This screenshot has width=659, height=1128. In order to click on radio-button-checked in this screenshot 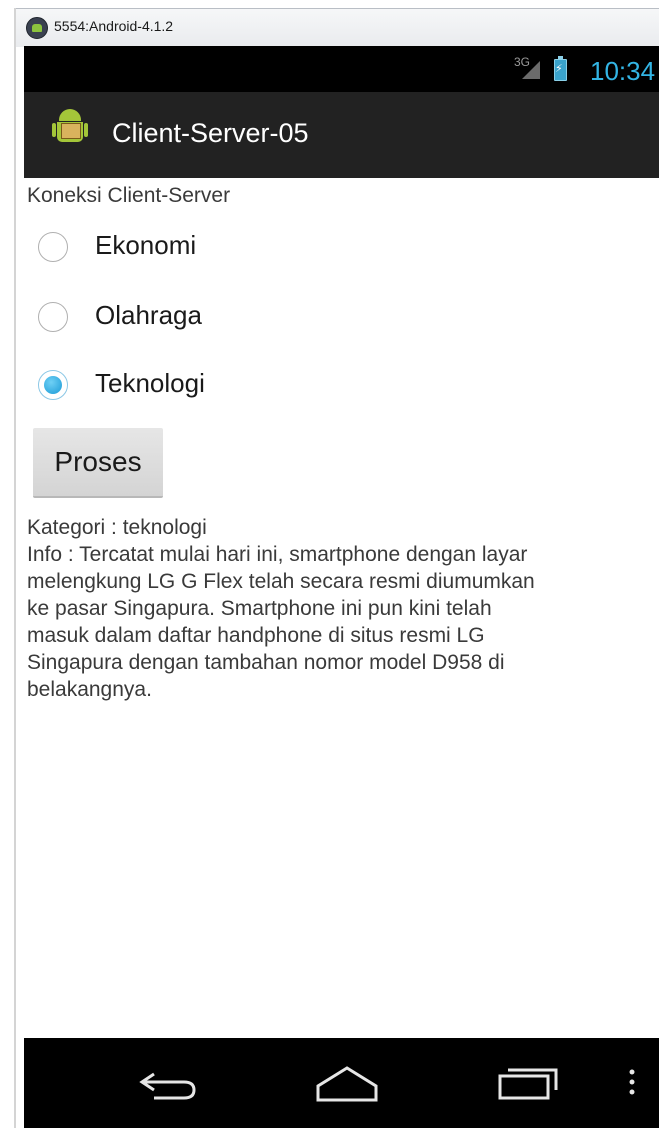, I will do `click(53, 385)`.